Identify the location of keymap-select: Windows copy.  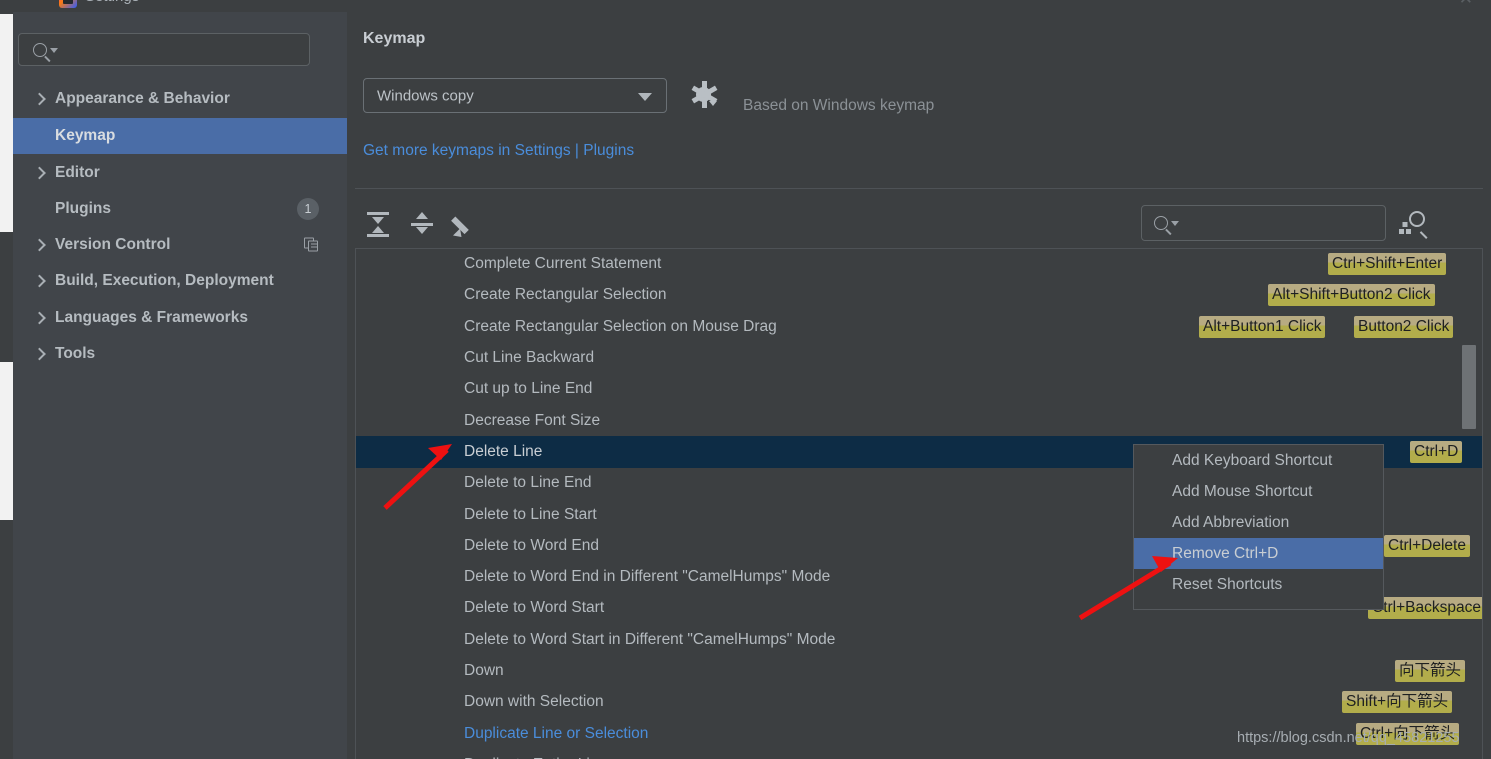
(515, 95).